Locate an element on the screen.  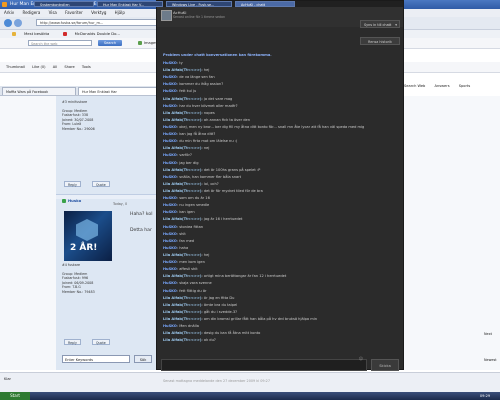
search-input: Search the web is located at coordinates (60, 43).